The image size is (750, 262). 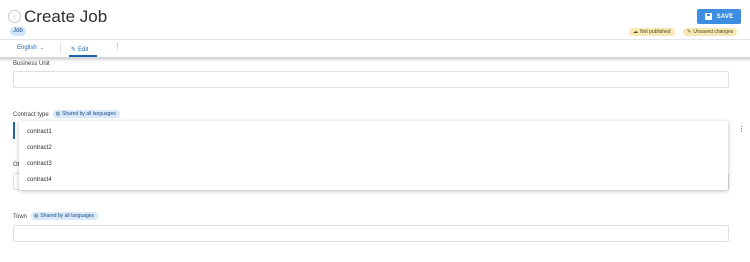 I want to click on language-select: English ⌄, so click(x=30, y=48).